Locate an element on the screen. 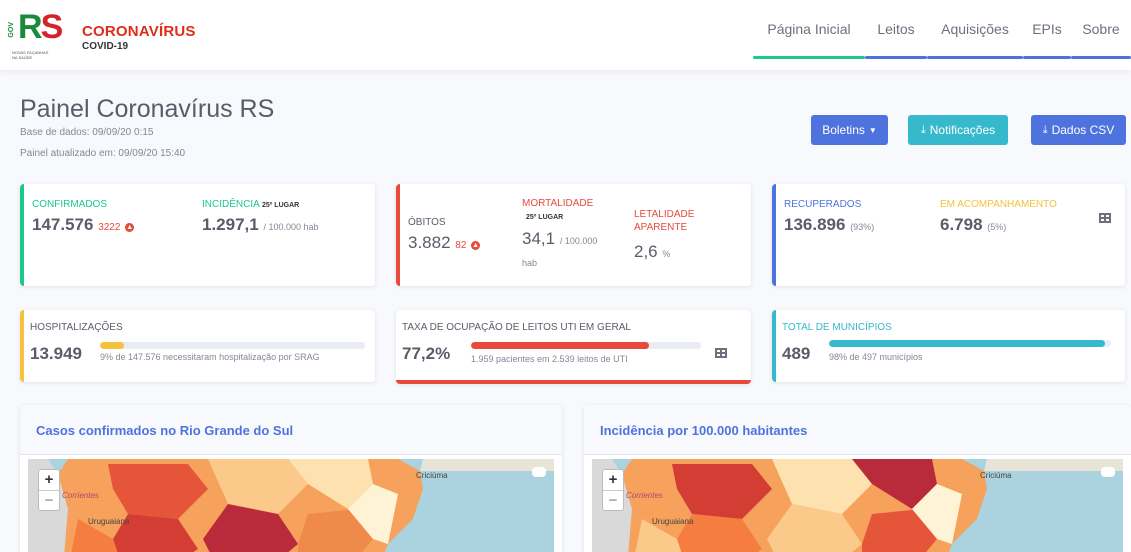  choropleth-map-confirmados: + − Corrientes Uruguaiana Criciúma is located at coordinates (291, 505).